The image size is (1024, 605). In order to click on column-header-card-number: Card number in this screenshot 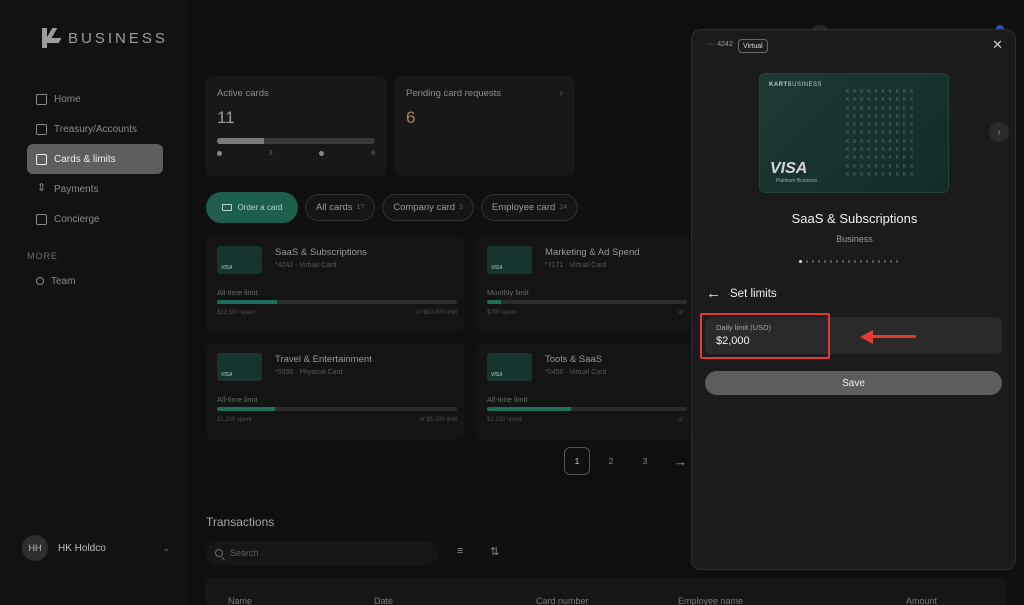, I will do `click(562, 600)`.